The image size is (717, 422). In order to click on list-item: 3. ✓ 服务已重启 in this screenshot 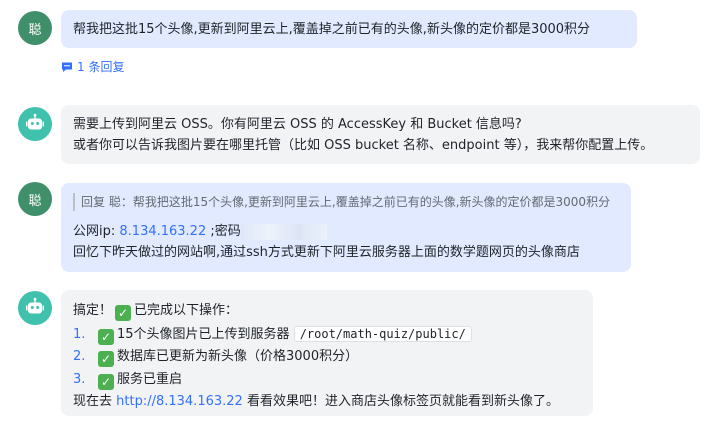, I will do `click(327, 380)`.